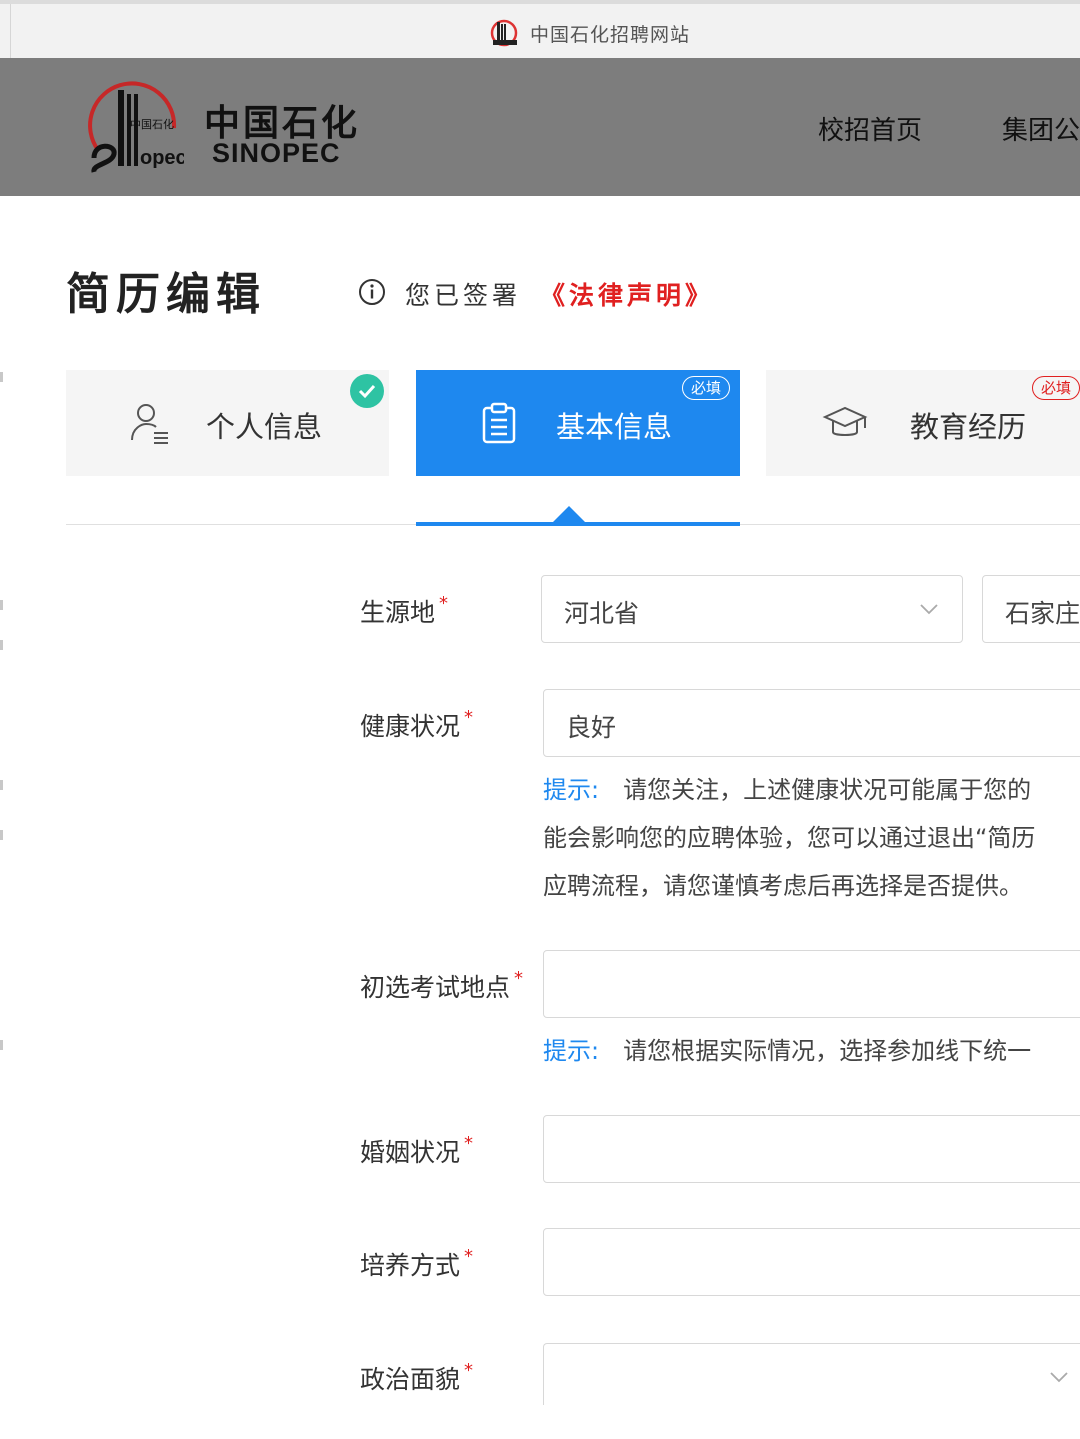  Describe the element at coordinates (152, 124) in the screenshot. I see `svg-text: 中国石化` at that location.